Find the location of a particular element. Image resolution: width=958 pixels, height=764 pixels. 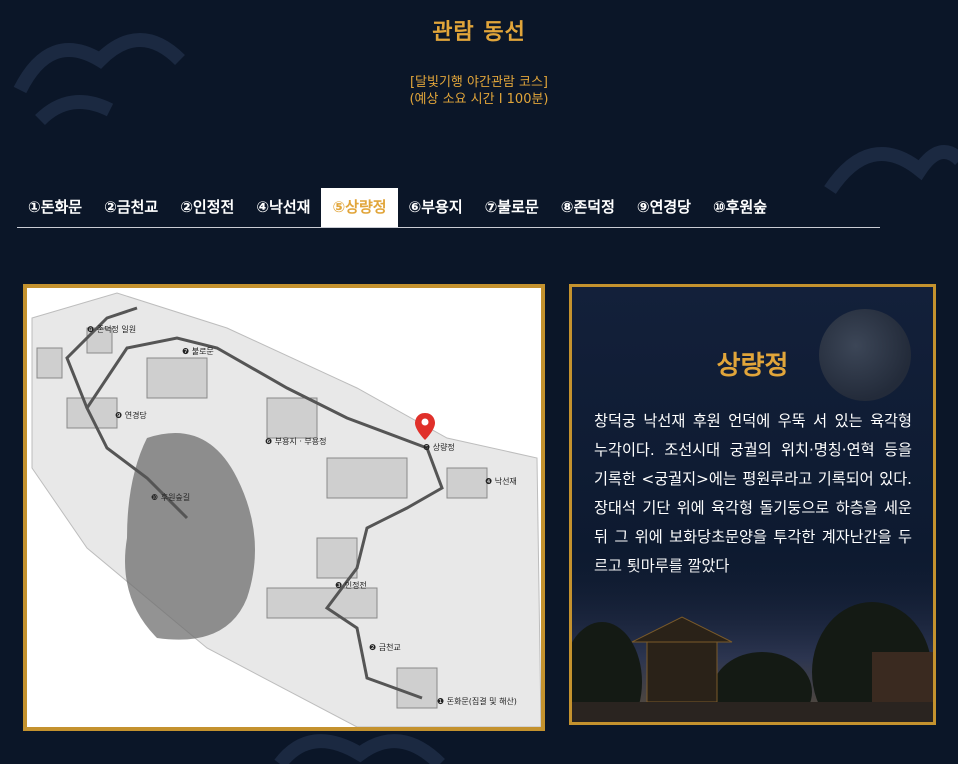

pavilion-night-photo is located at coordinates (752, 642).